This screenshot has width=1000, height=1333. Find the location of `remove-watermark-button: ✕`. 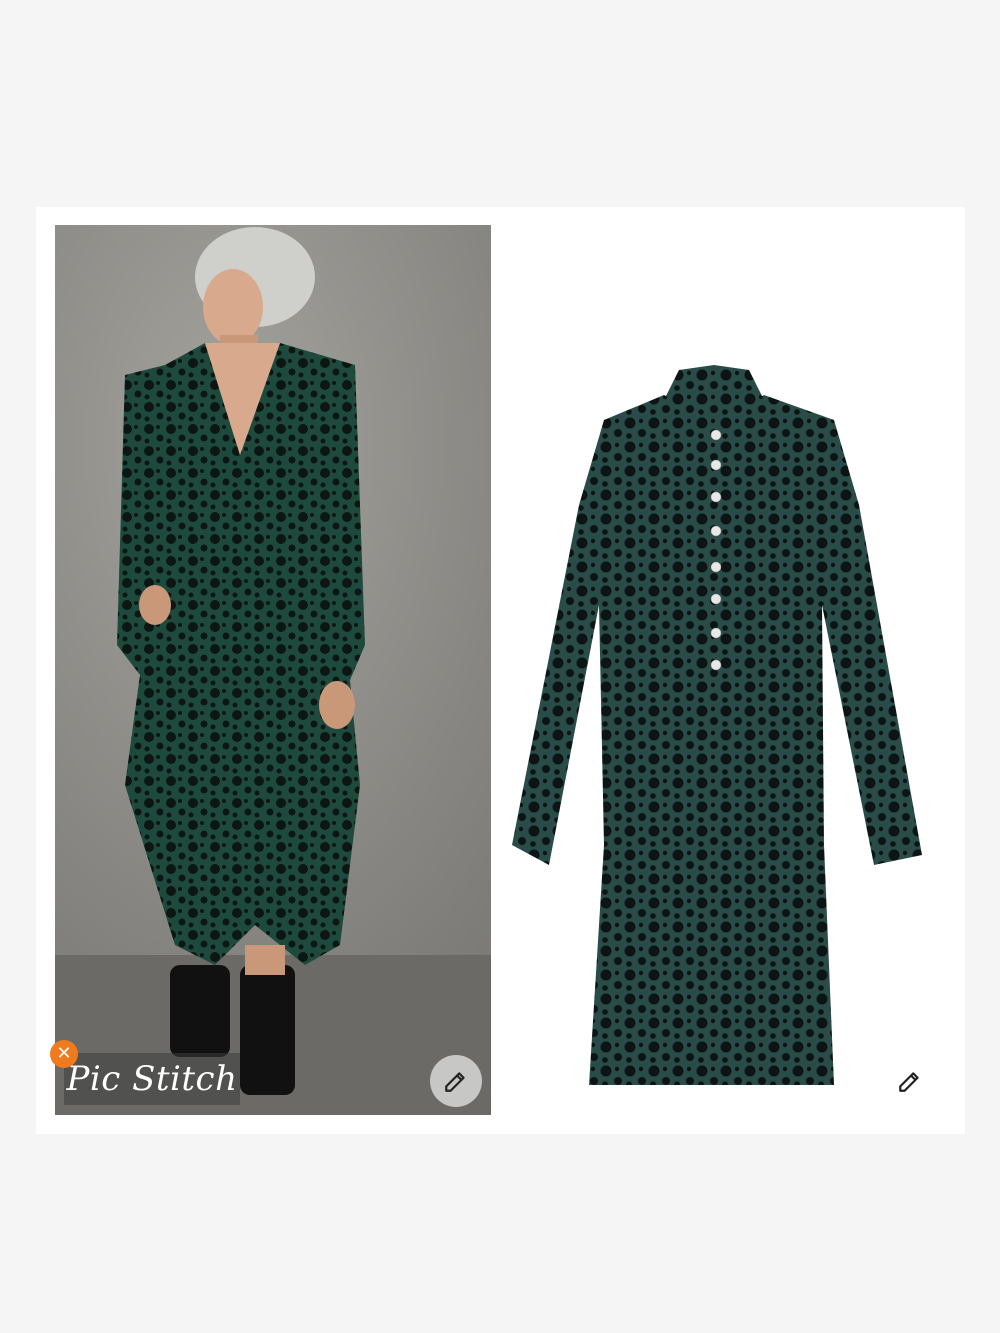

remove-watermark-button: ✕ is located at coordinates (64, 1054).